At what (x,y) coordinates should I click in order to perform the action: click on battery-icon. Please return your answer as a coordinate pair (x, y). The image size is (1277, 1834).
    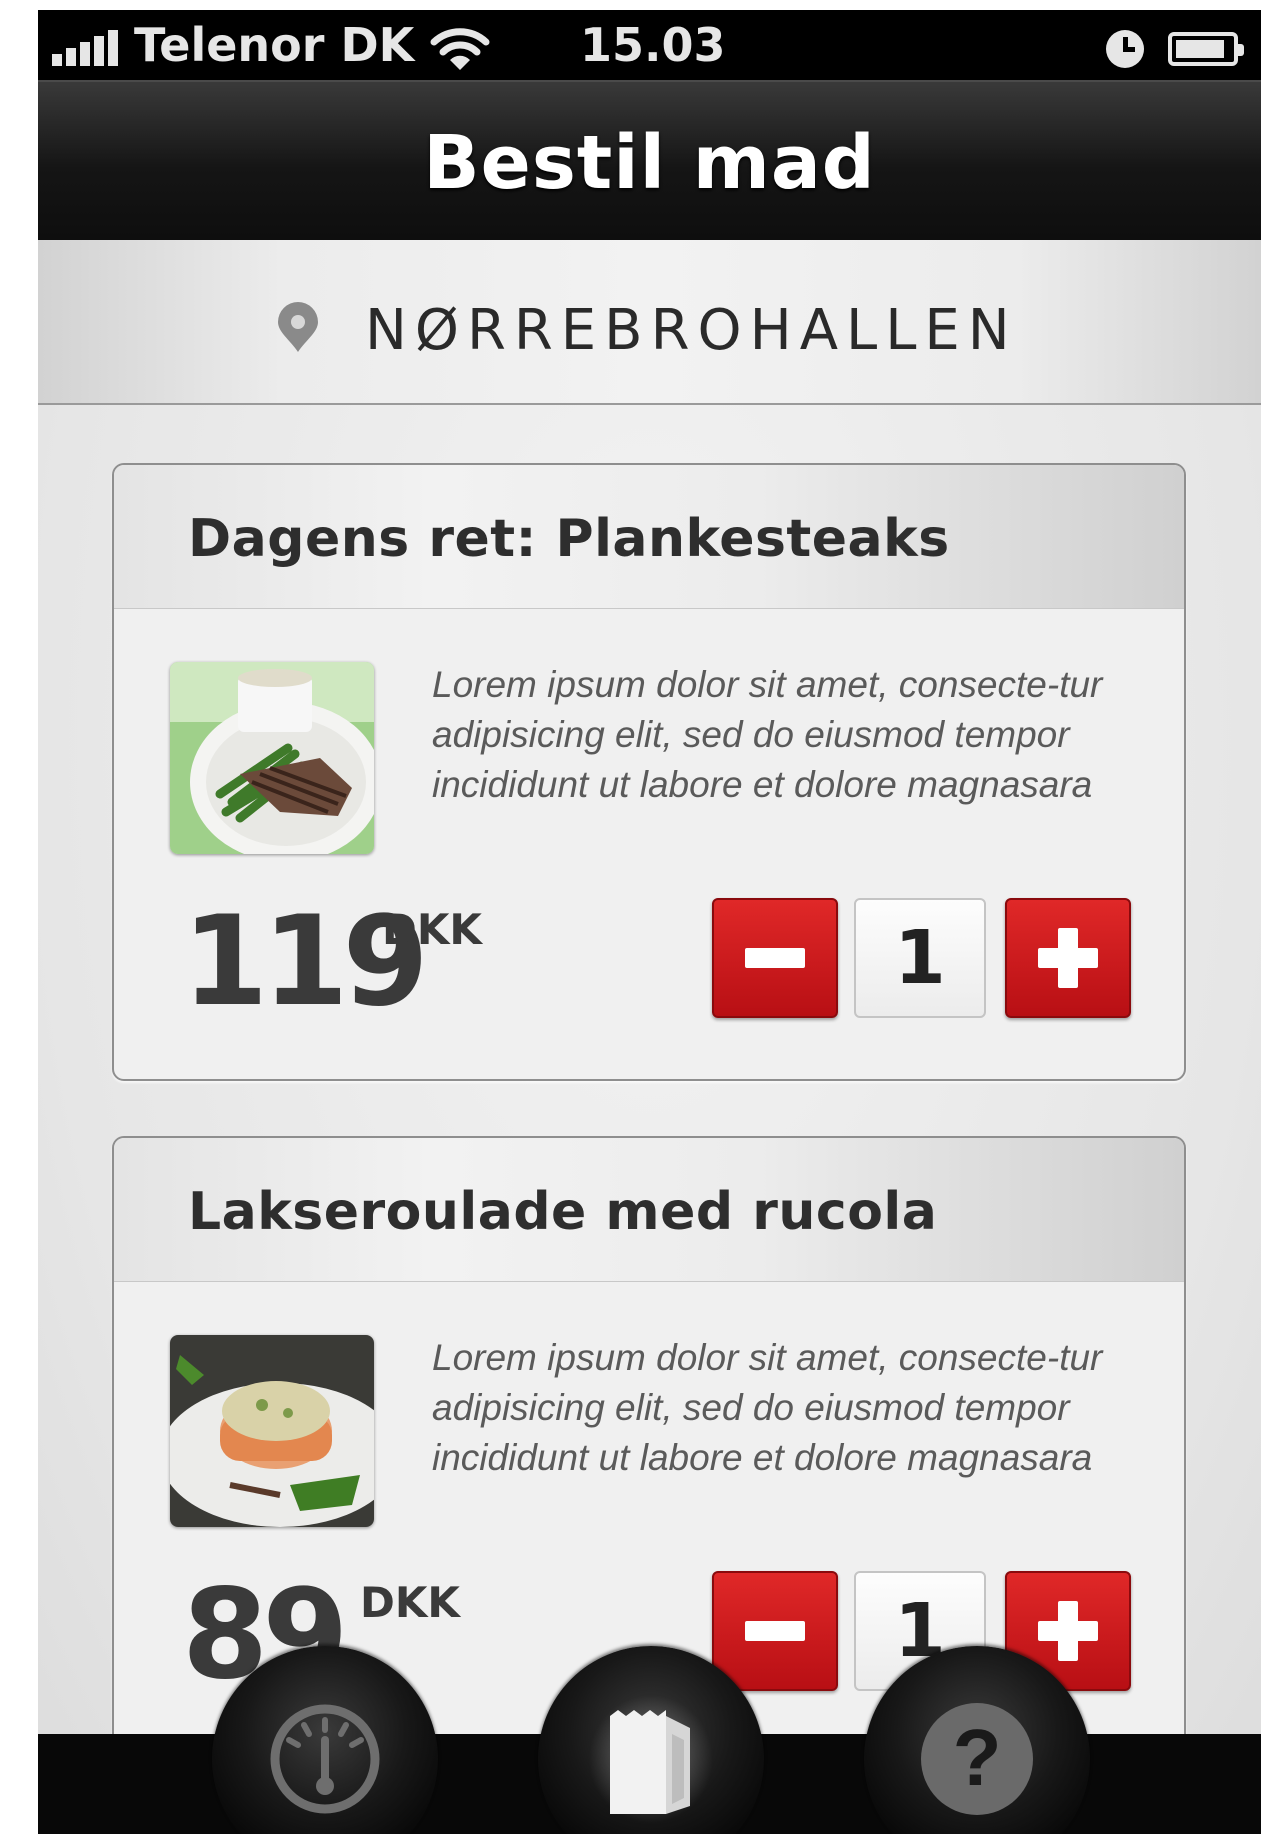
    Looking at the image, I should click on (1206, 49).